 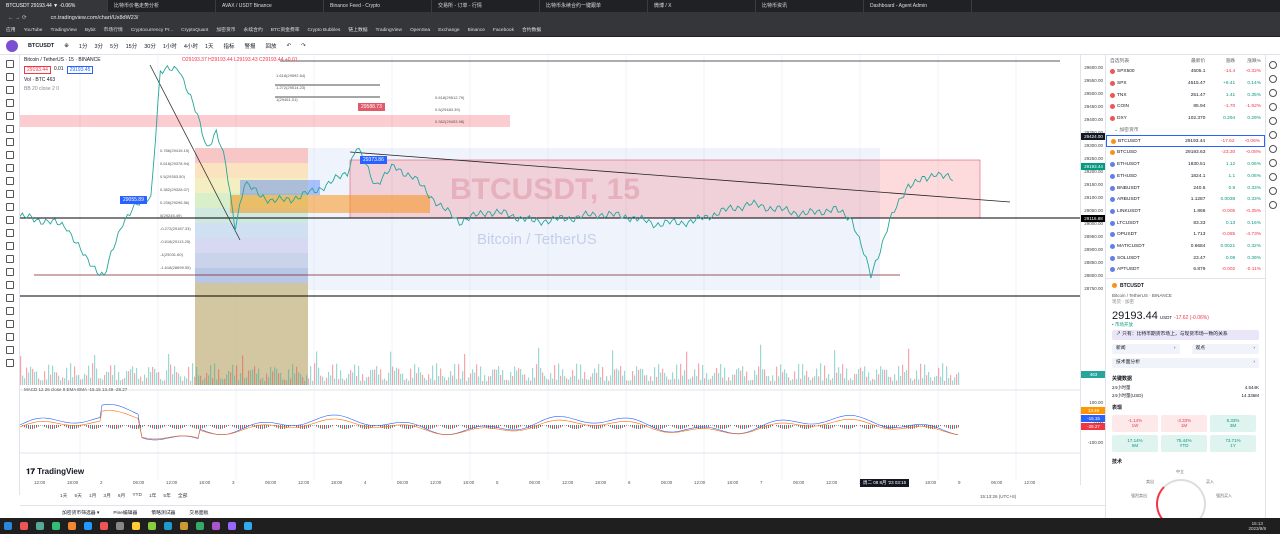 I want to click on watchlist-row: BTCUSD 29193.63 -23.30 -0.08%, so click(x=1185, y=153).